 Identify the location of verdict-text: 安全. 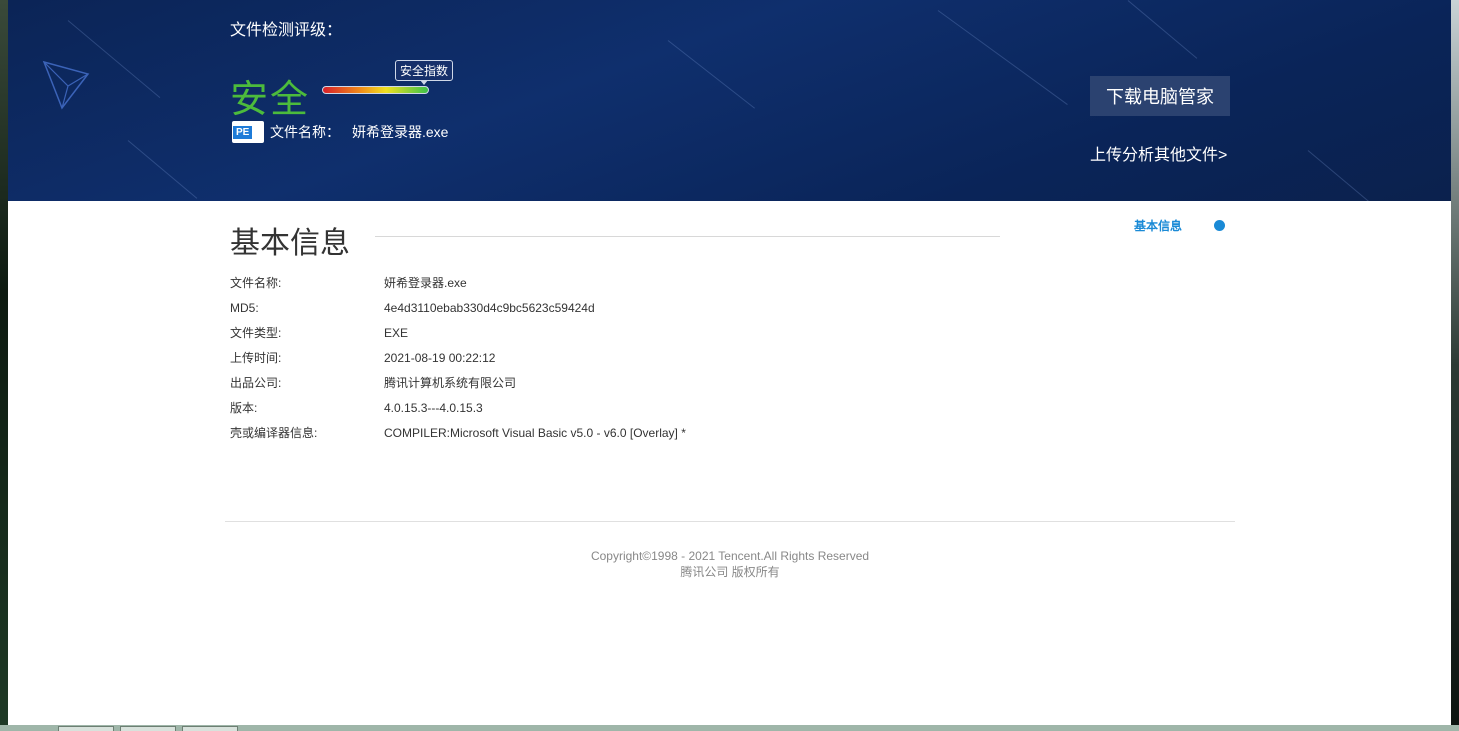
(270, 100).